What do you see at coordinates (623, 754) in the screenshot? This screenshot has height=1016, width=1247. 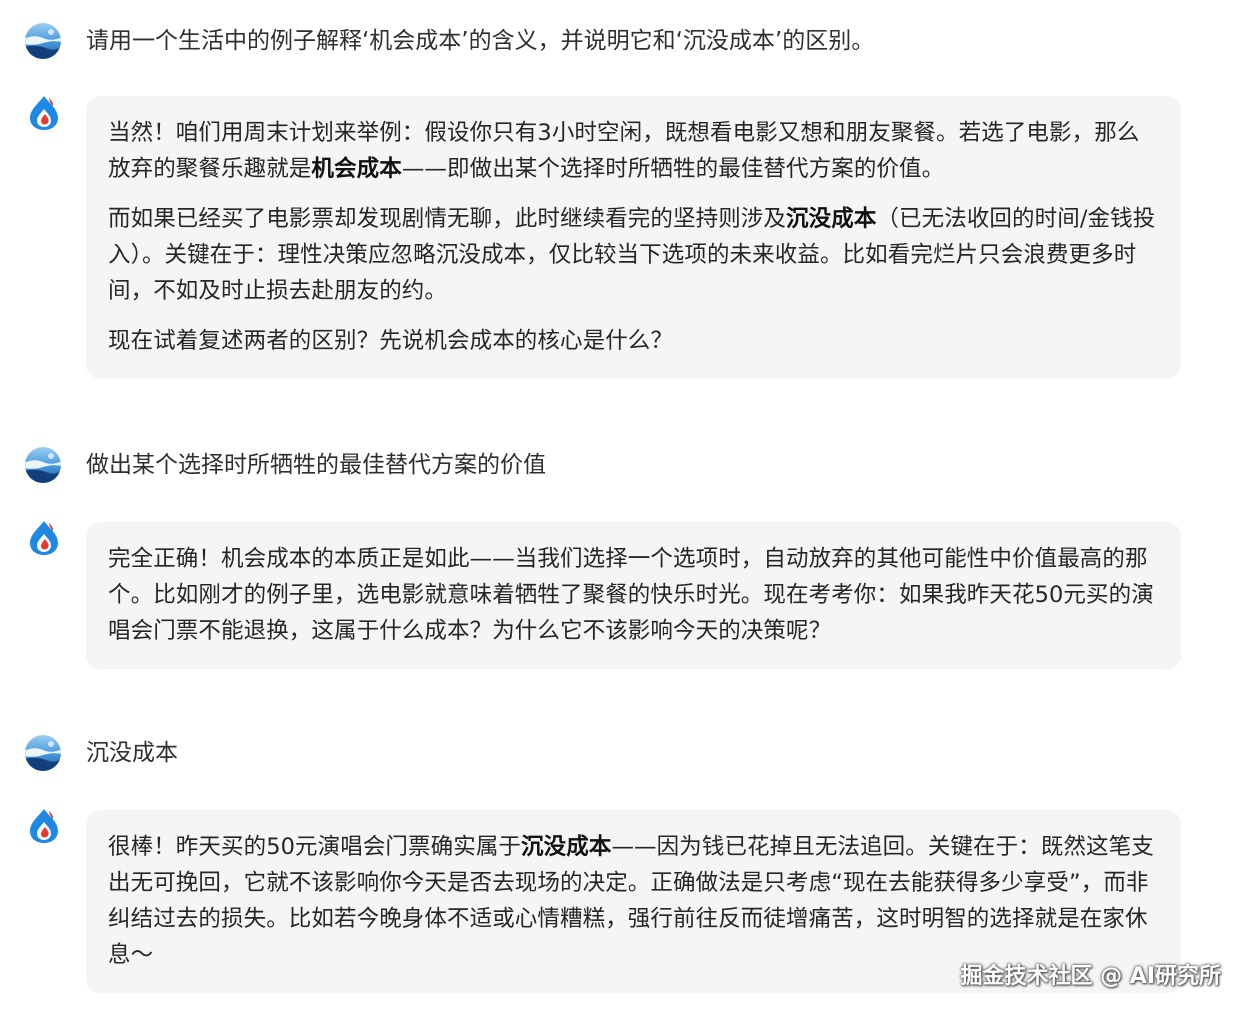 I see `user-message-3: 沉没成本` at bounding box center [623, 754].